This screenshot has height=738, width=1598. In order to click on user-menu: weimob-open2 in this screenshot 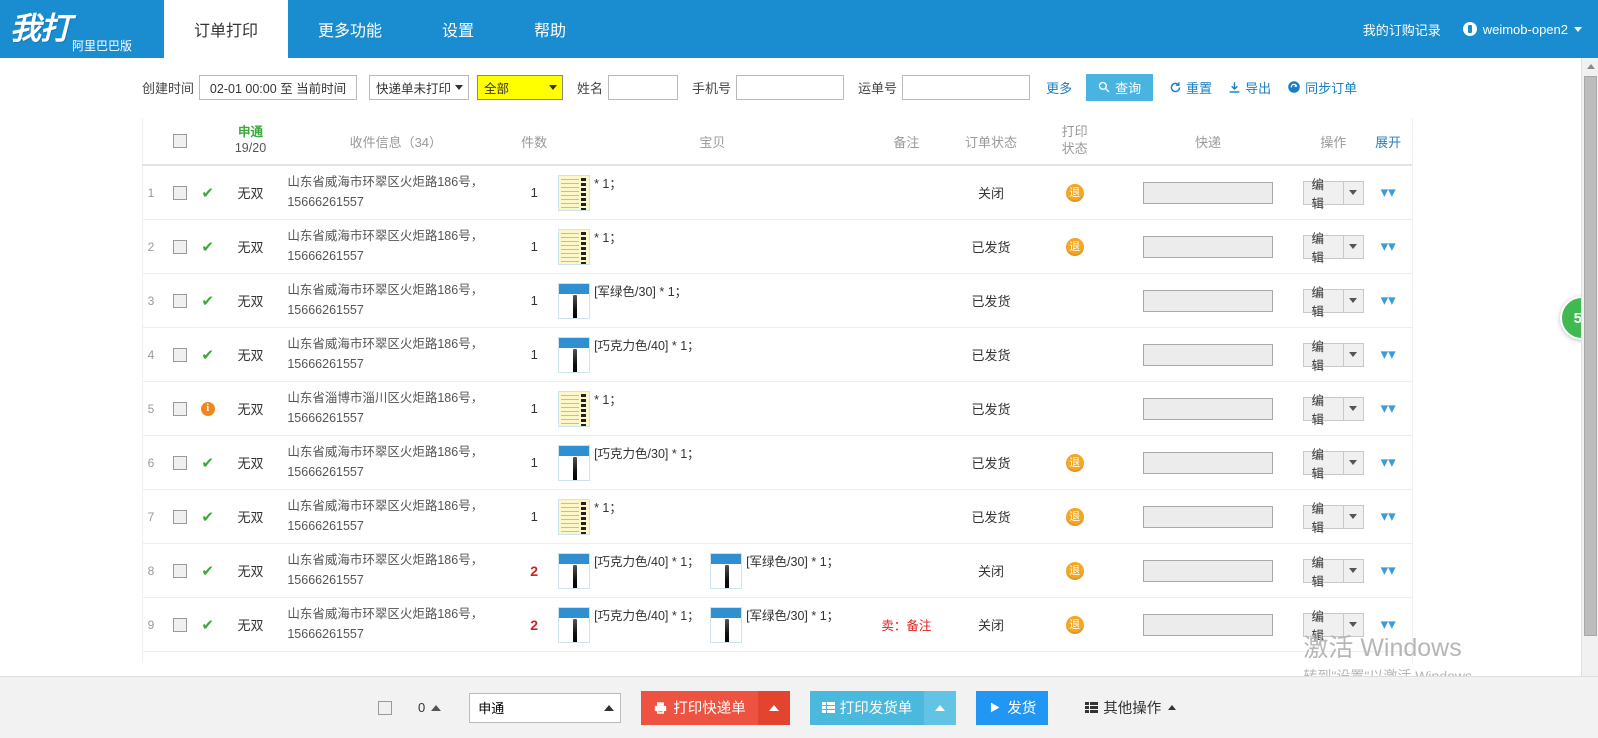, I will do `click(1522, 29)`.